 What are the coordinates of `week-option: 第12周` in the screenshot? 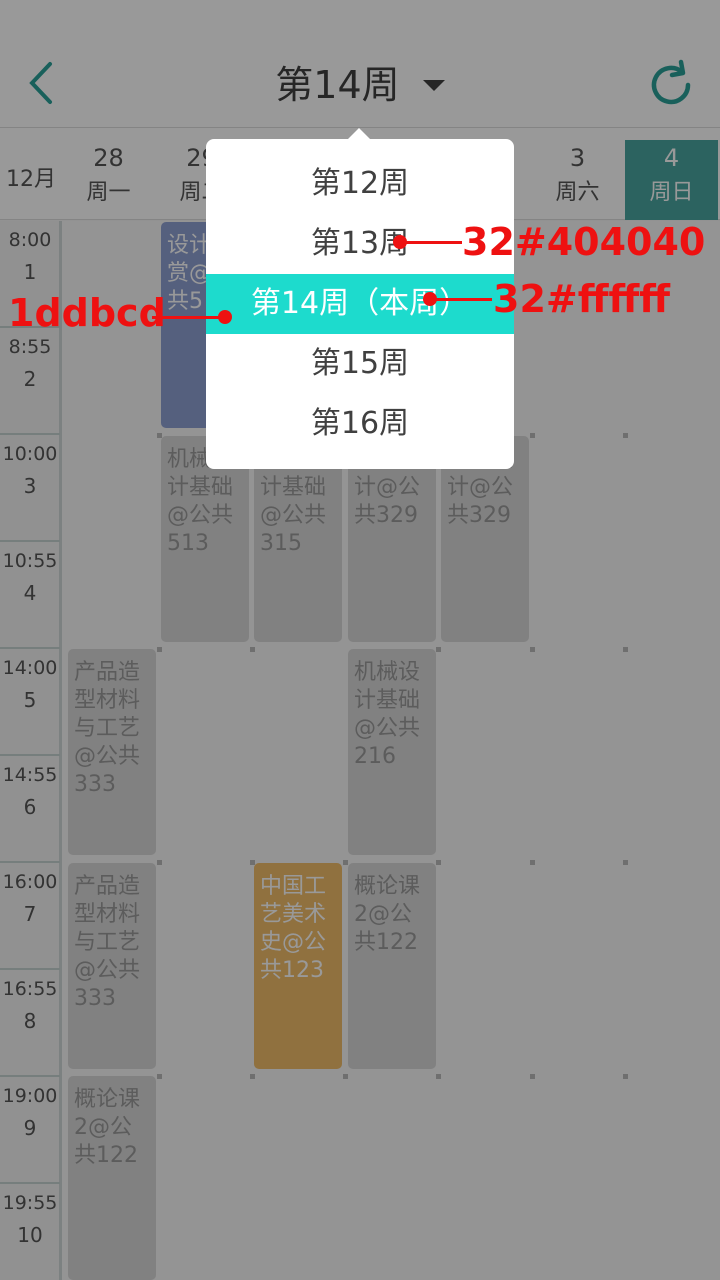 It's located at (360, 184).